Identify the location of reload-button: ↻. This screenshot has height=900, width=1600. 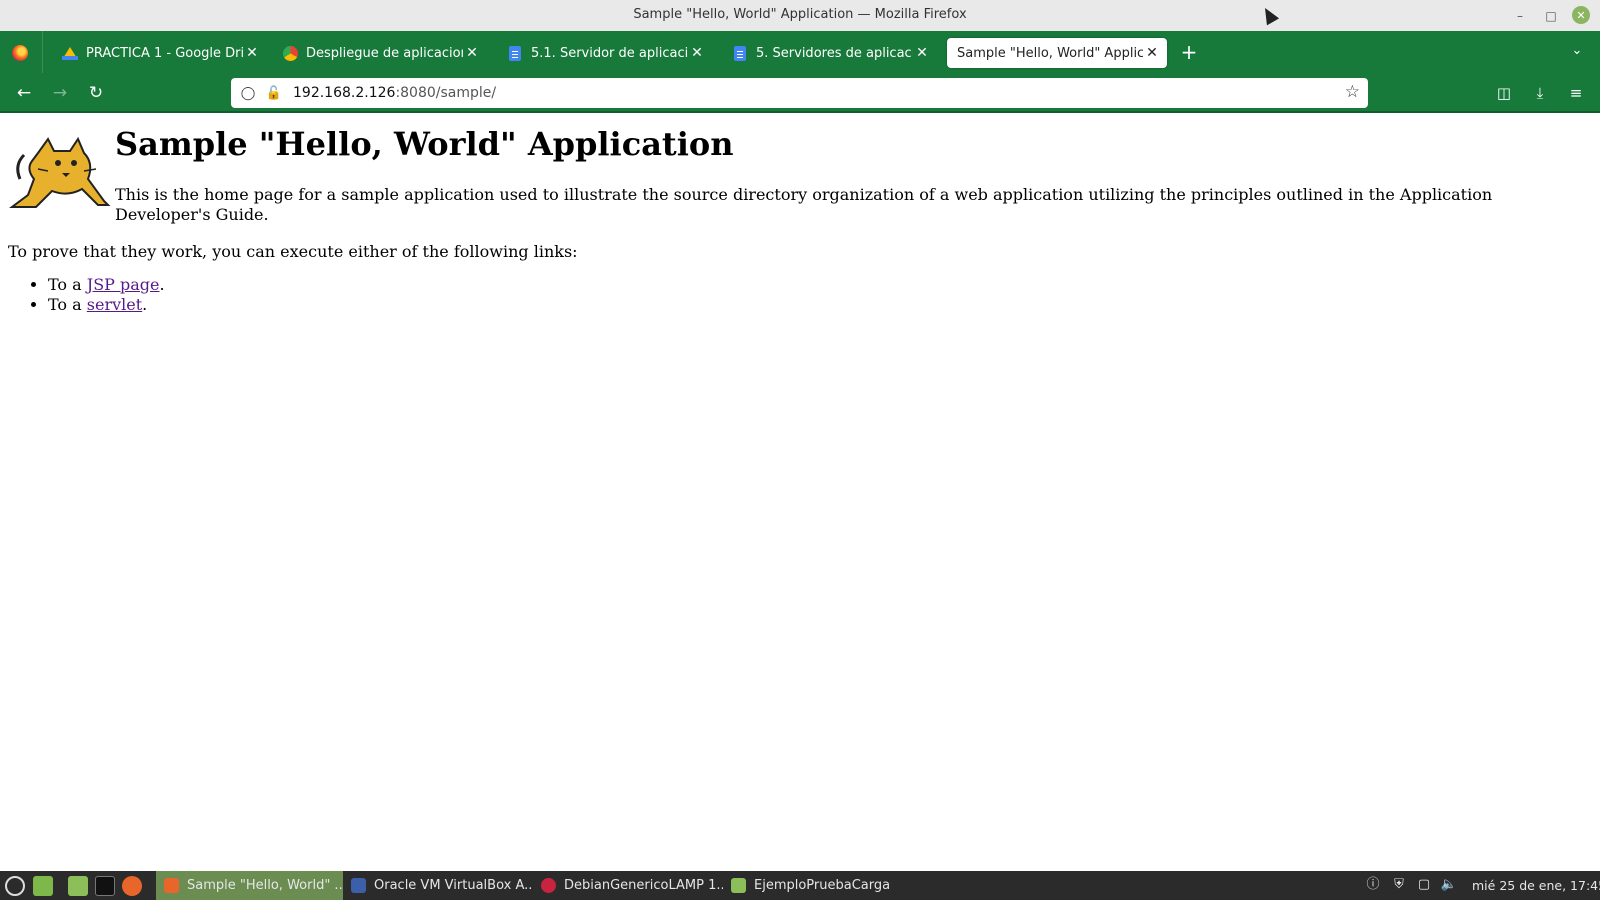
(96, 93).